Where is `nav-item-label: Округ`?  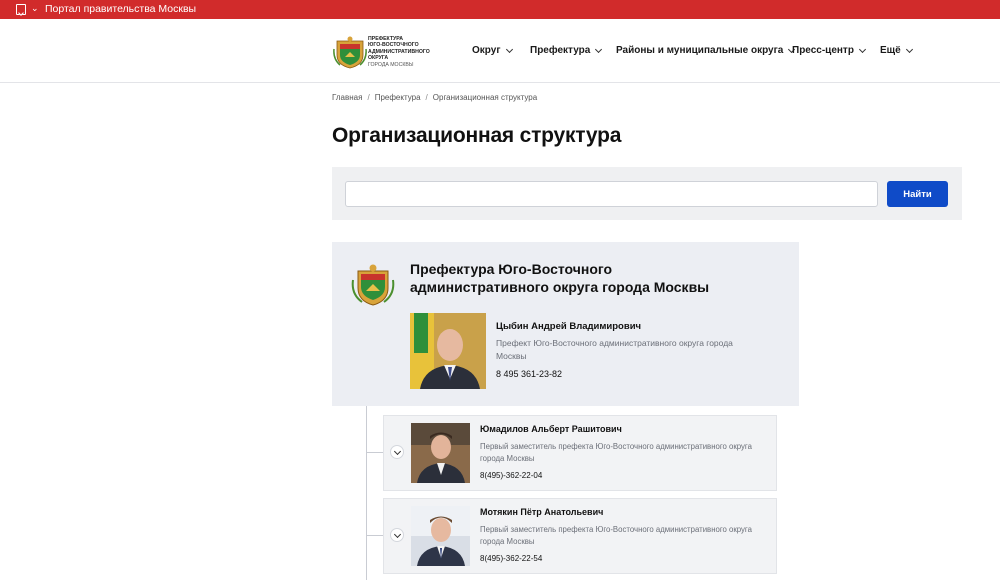 nav-item-label: Округ is located at coordinates (486, 50).